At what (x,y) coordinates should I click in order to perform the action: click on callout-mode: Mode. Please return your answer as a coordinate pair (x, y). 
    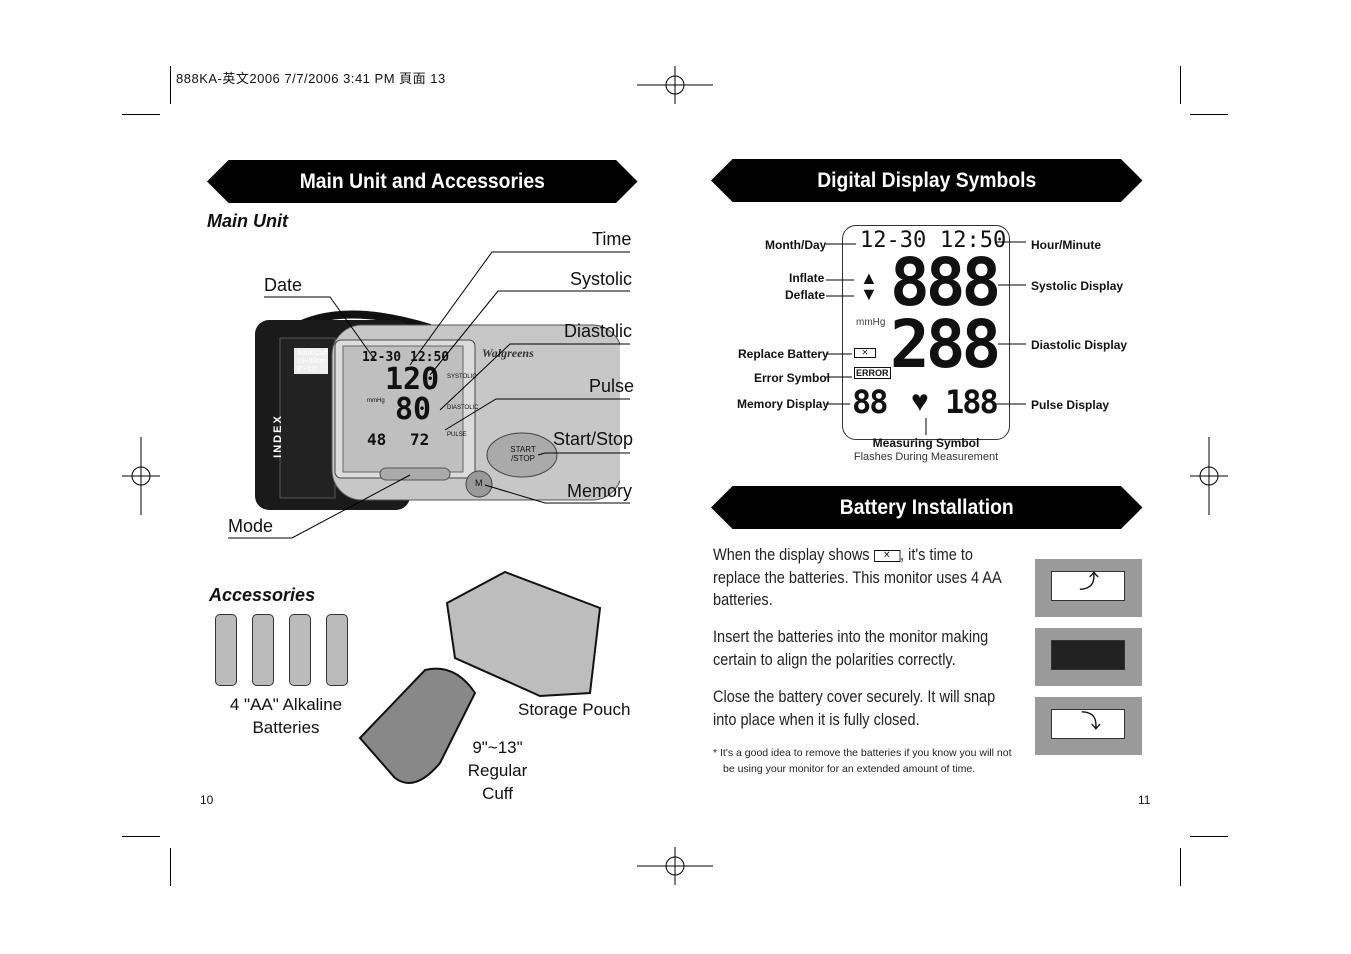
    Looking at the image, I should click on (251, 526).